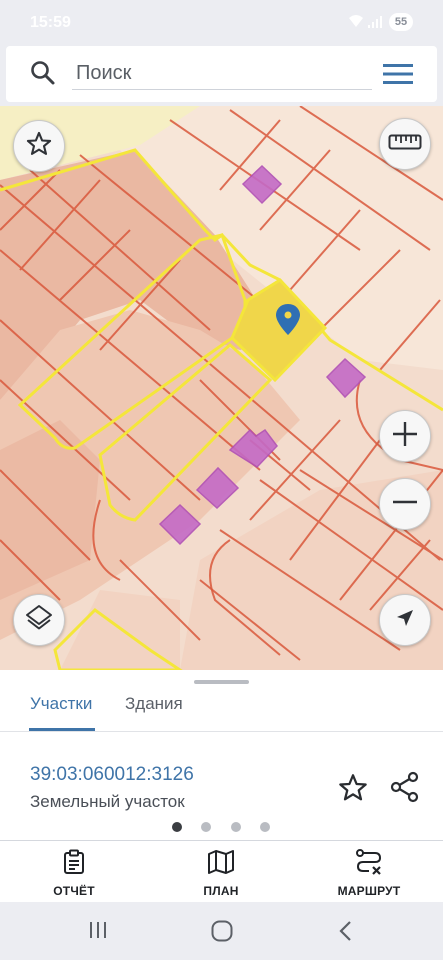 The image size is (443, 960). I want to click on my-location-button, so click(405, 620).